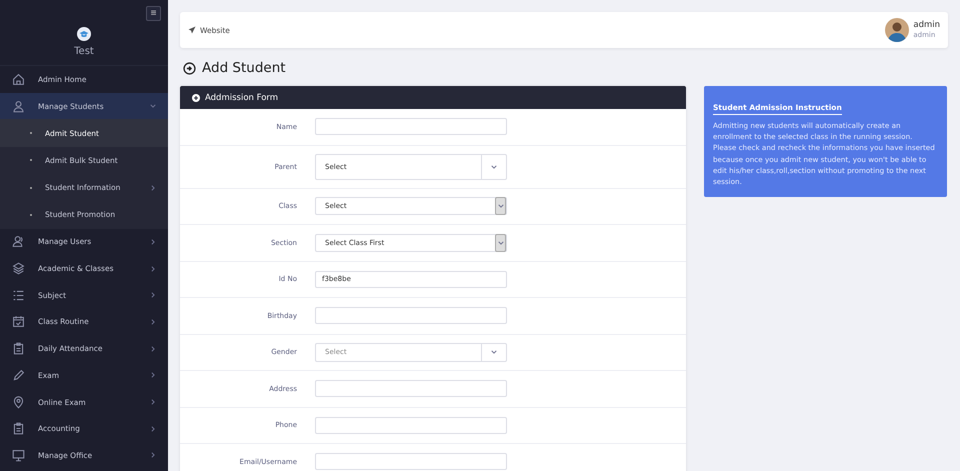 Image resolution: width=960 pixels, height=471 pixels. Describe the element at coordinates (18, 295) in the screenshot. I see `list-icon` at that location.